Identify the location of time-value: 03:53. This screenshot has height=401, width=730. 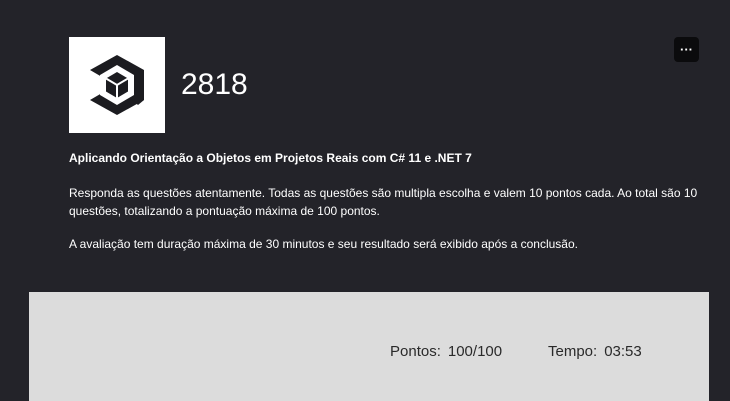
(623, 351).